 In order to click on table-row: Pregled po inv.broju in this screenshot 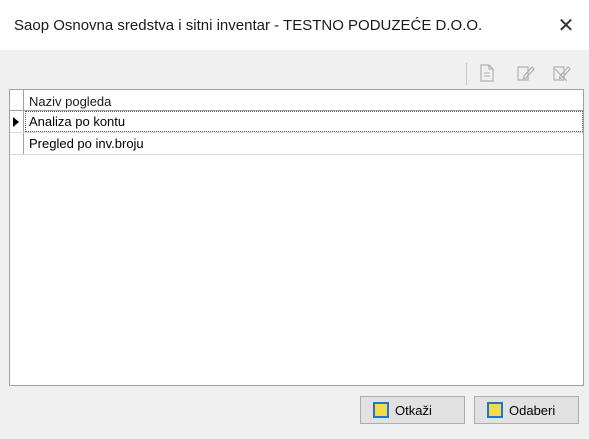, I will do `click(296, 144)`.